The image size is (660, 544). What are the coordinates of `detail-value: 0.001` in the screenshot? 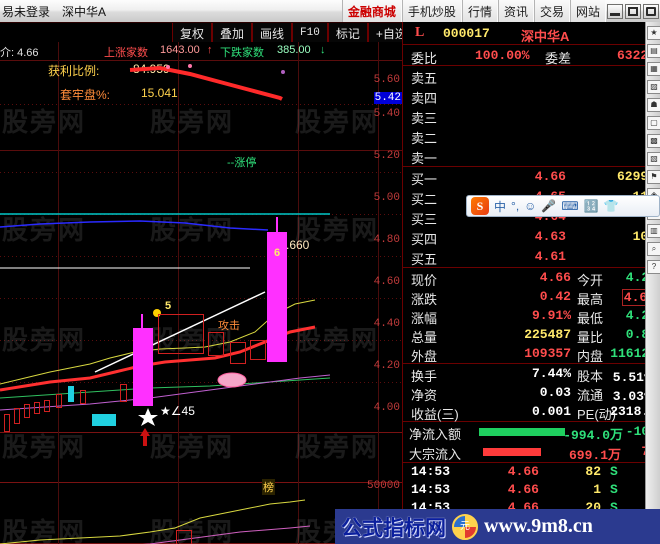 It's located at (551, 411).